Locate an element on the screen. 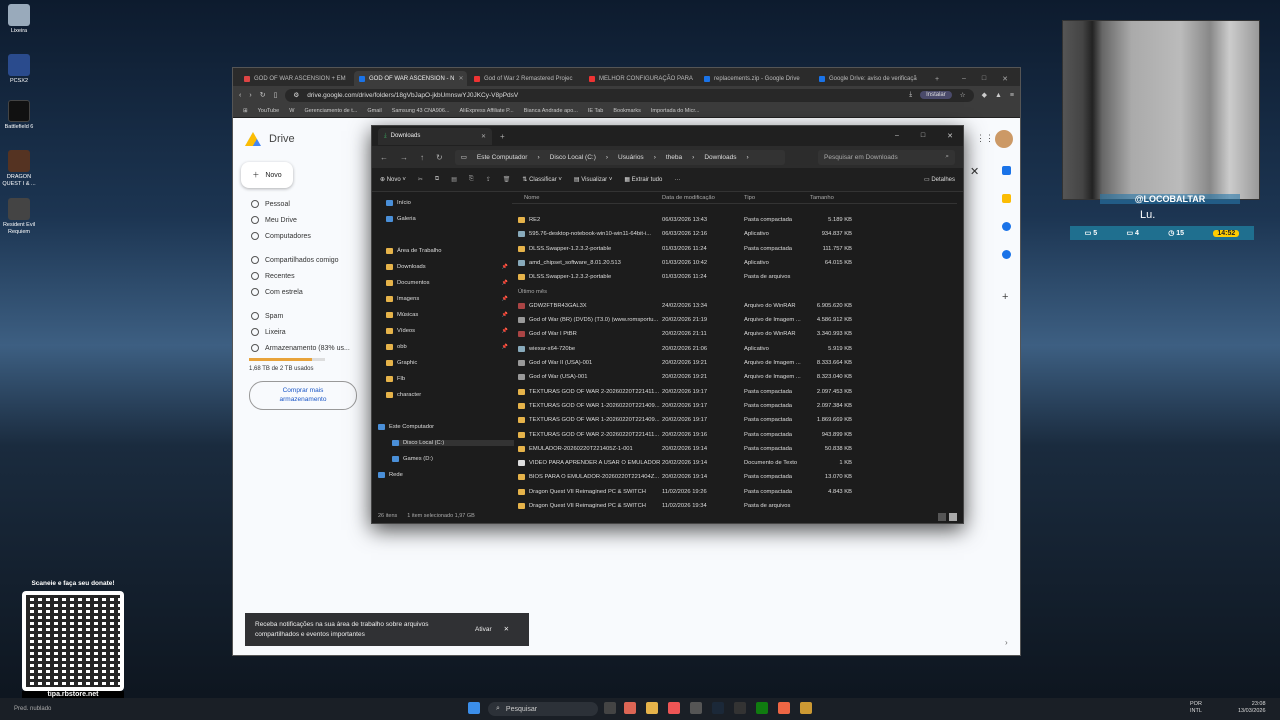 The width and height of the screenshot is (1280, 720). reload-icon: ↻ is located at coordinates (263, 95).